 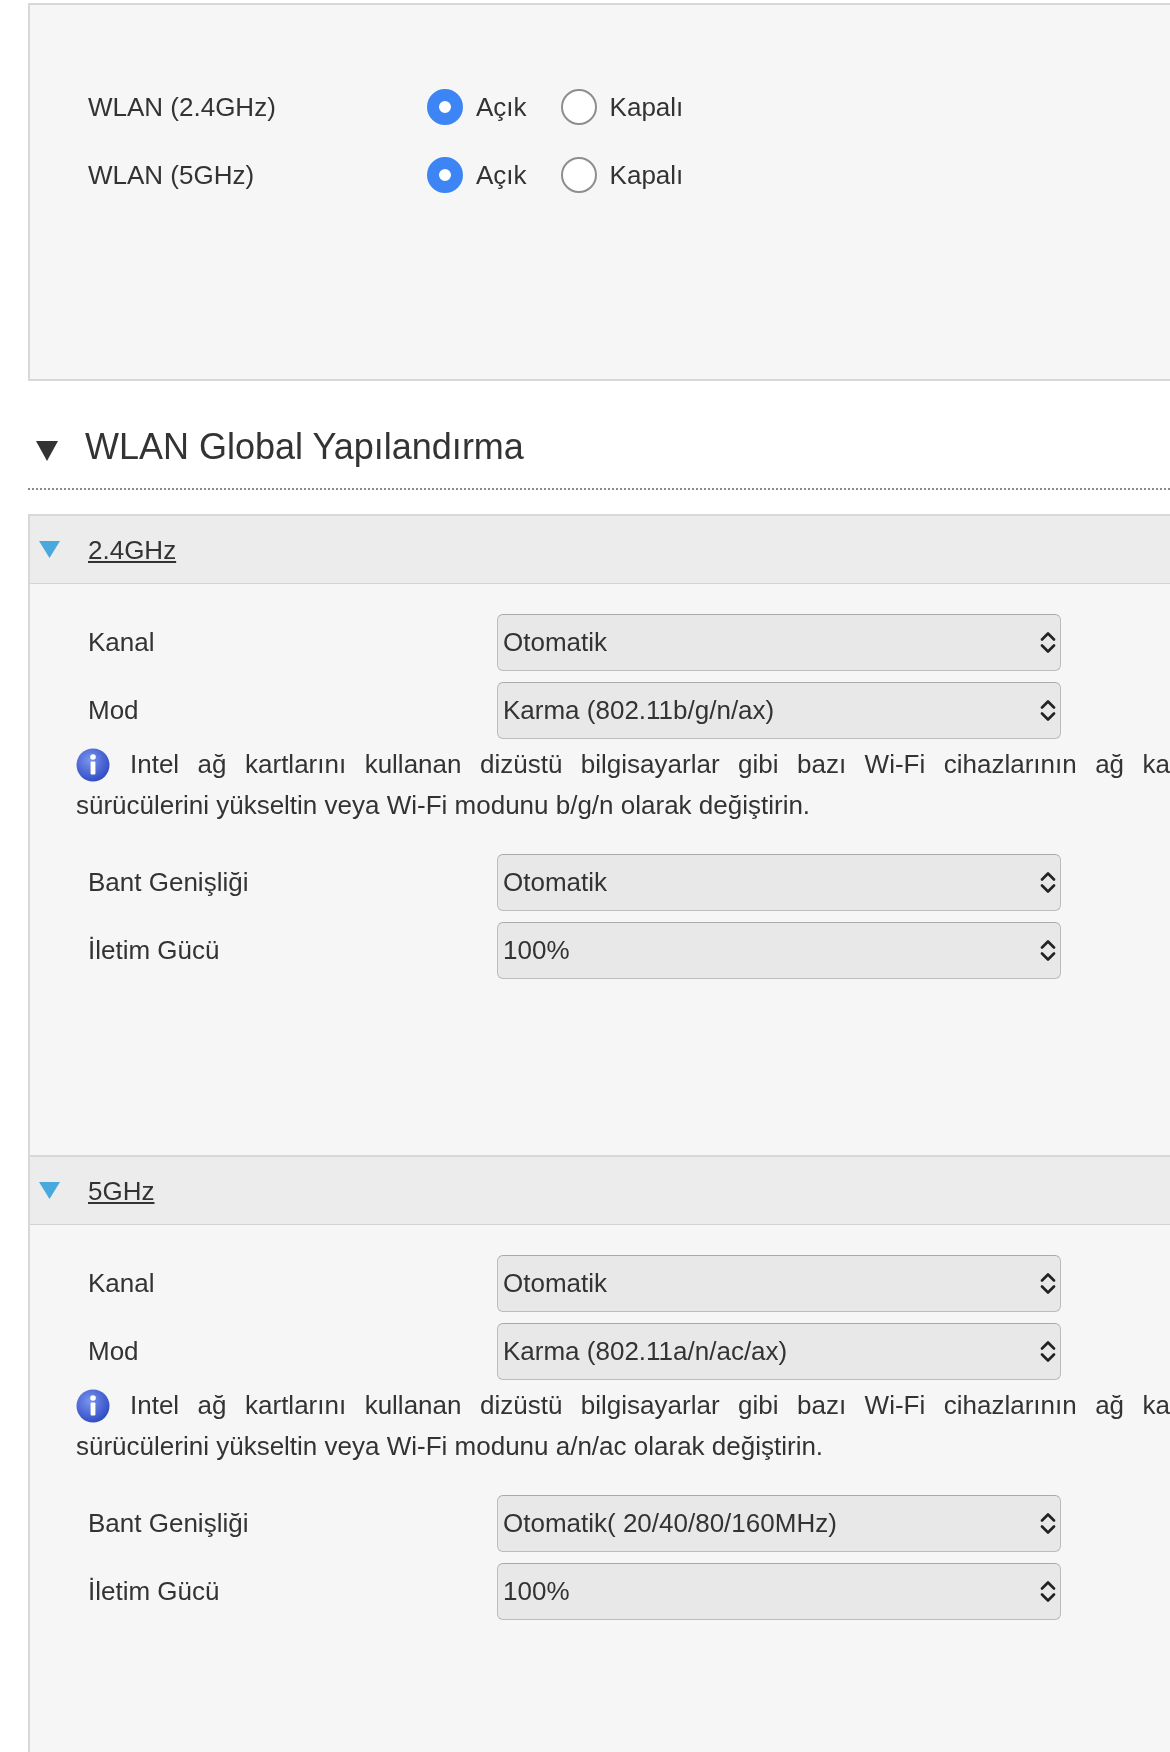 I want to click on dropdown-field: Karma (802.11b/g/n/ax), so click(x=779, y=710).